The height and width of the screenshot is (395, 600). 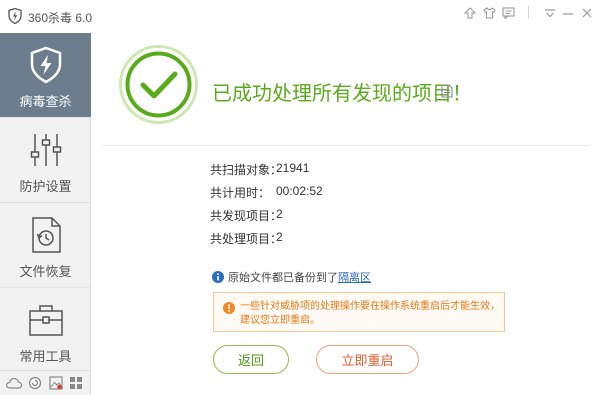 What do you see at coordinates (45, 356) in the screenshot?
I see `sidebar-item-label: 常用工具` at bounding box center [45, 356].